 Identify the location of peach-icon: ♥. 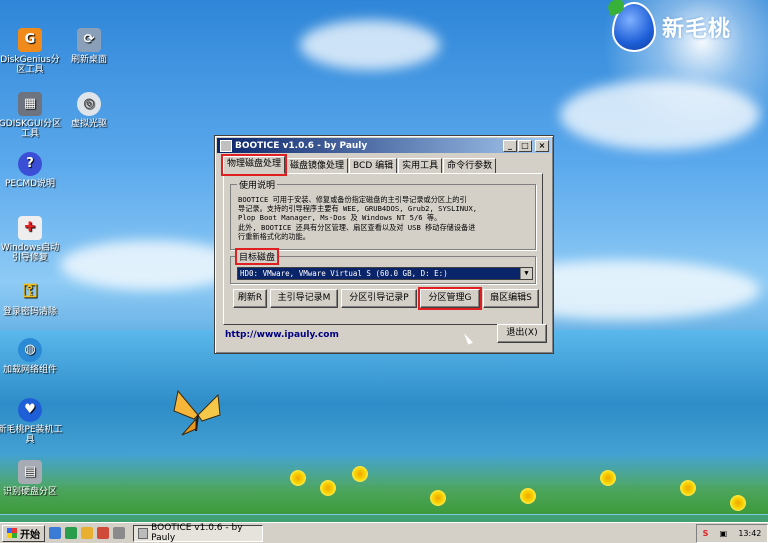
(30, 410).